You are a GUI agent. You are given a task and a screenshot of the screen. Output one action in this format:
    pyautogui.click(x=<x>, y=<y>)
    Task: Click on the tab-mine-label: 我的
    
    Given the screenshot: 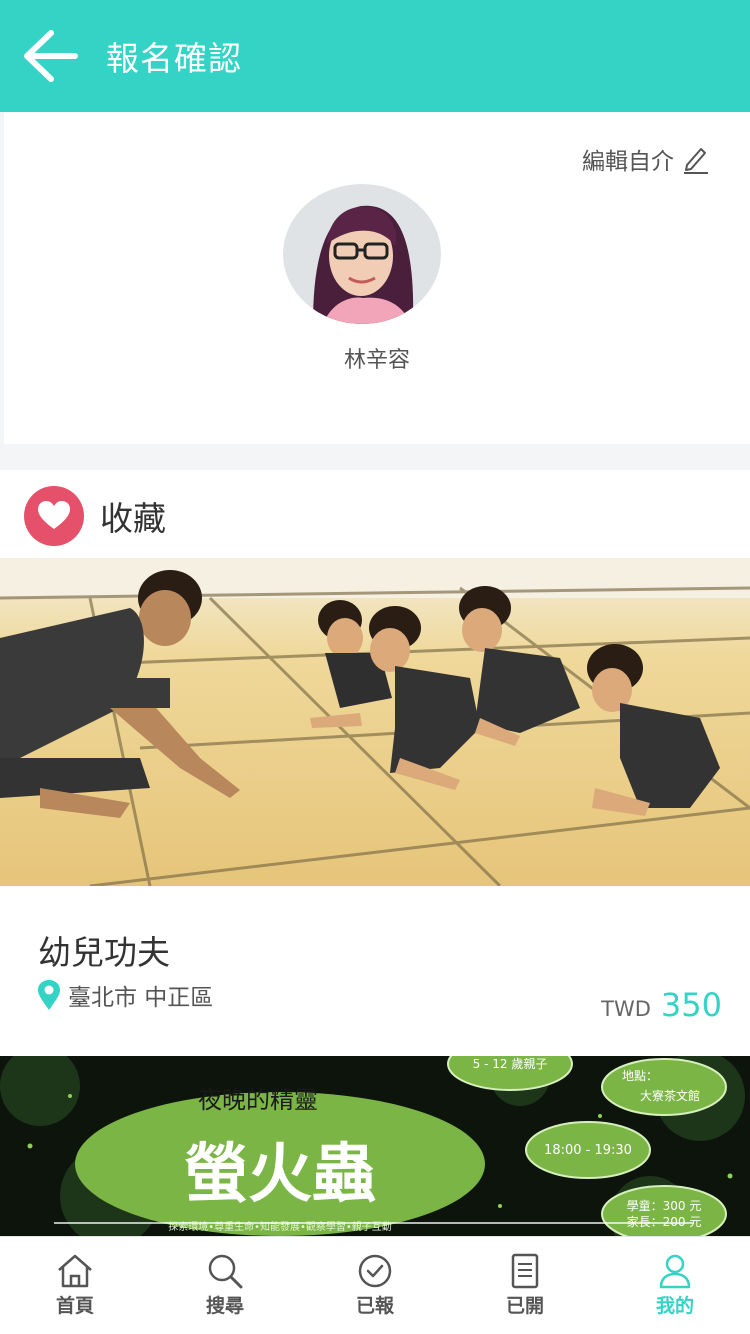 What is the action you would take?
    pyautogui.click(x=674, y=1306)
    